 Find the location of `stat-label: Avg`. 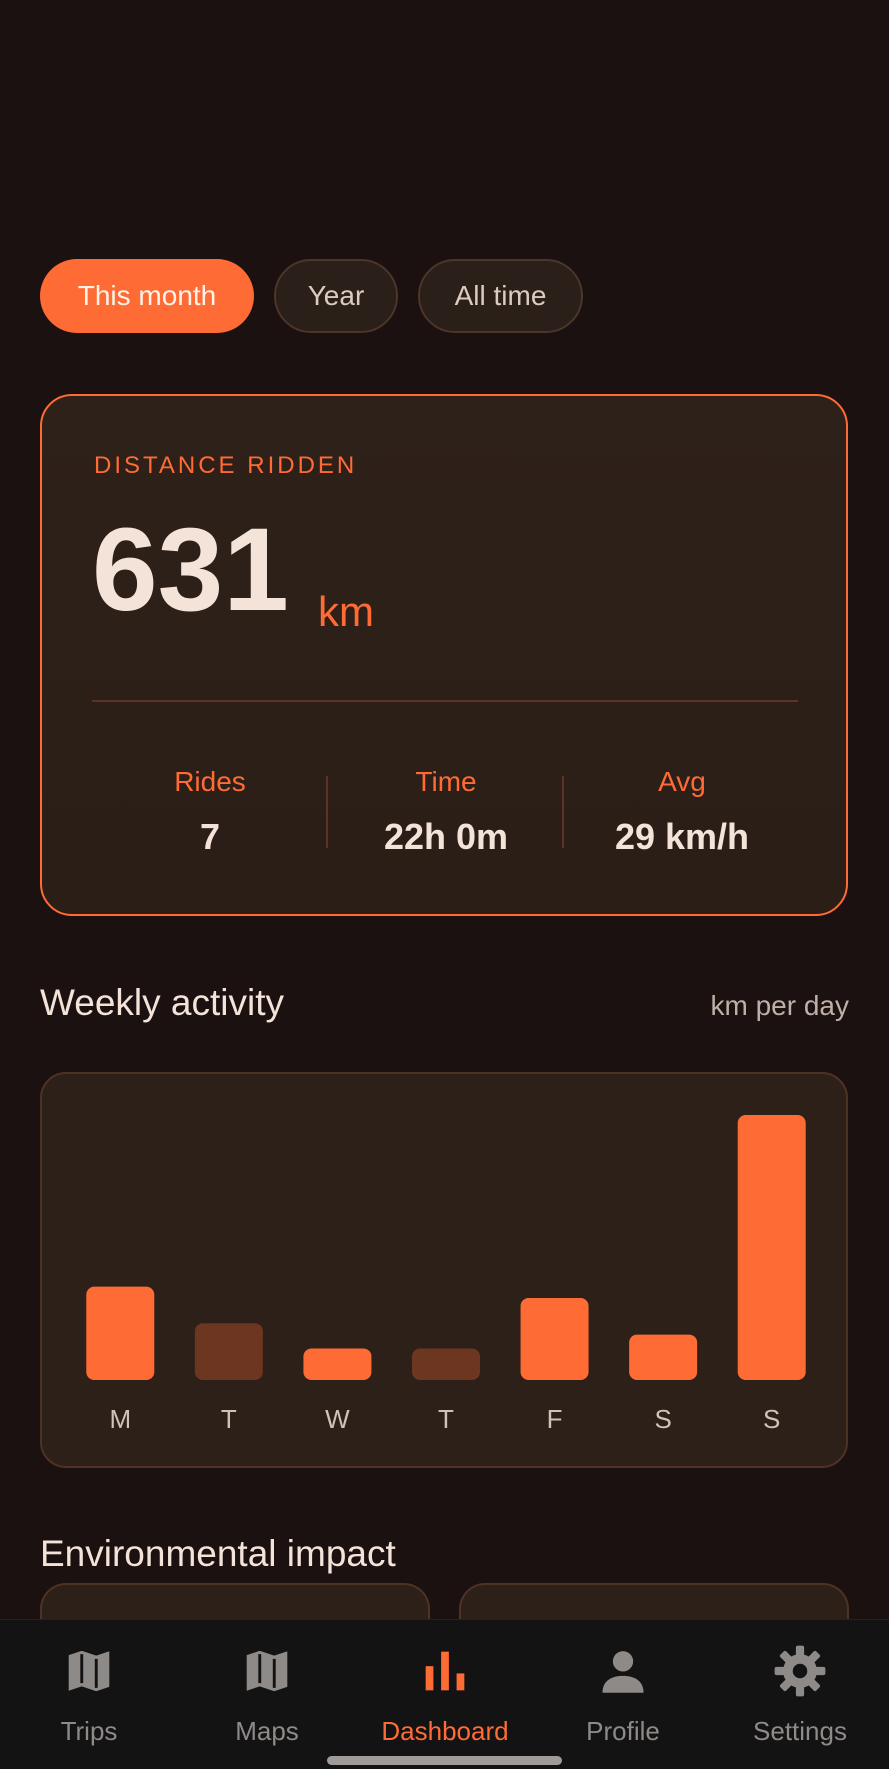

stat-label: Avg is located at coordinates (682, 781).